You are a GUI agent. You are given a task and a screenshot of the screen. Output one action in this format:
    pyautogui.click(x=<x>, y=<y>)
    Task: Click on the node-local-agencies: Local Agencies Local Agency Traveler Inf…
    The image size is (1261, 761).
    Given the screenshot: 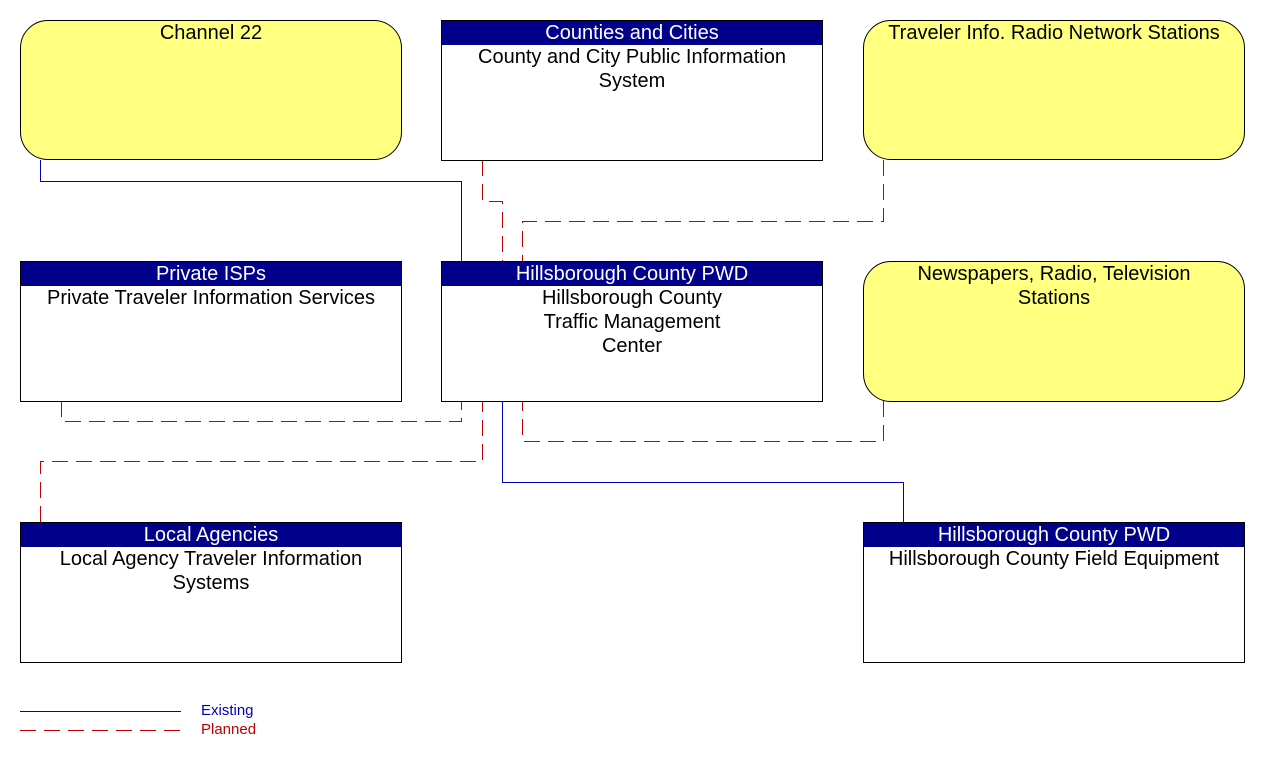 What is the action you would take?
    pyautogui.click(x=211, y=592)
    